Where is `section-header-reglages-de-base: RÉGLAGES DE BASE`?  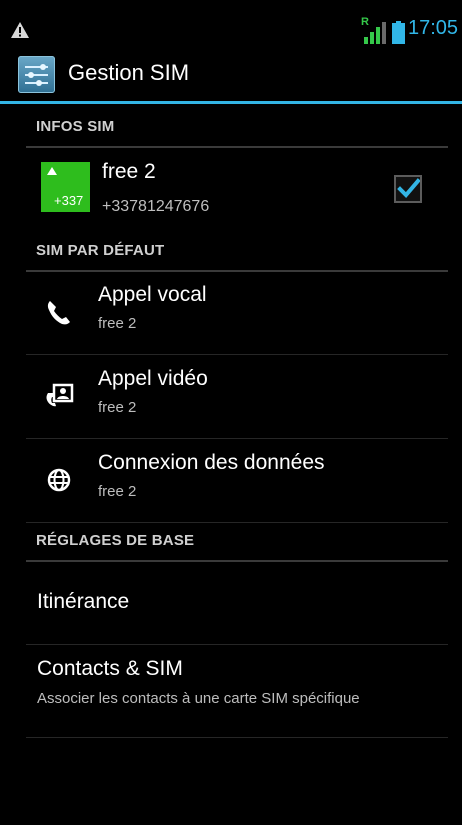 section-header-reglages-de-base: RÉGLAGES DE BASE is located at coordinates (237, 543).